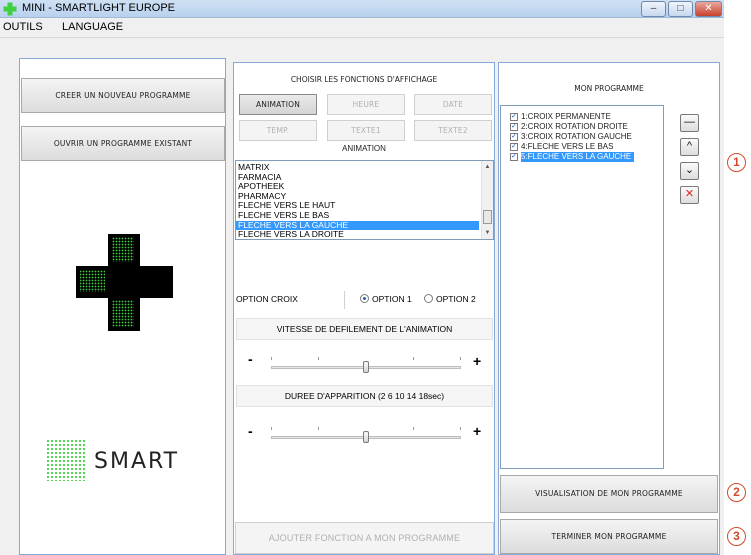 The width and height of the screenshot is (751, 555). What do you see at coordinates (578, 157) in the screenshot?
I see `program-item-selected: 5:FLECHE VERS LA GAUCHE` at bounding box center [578, 157].